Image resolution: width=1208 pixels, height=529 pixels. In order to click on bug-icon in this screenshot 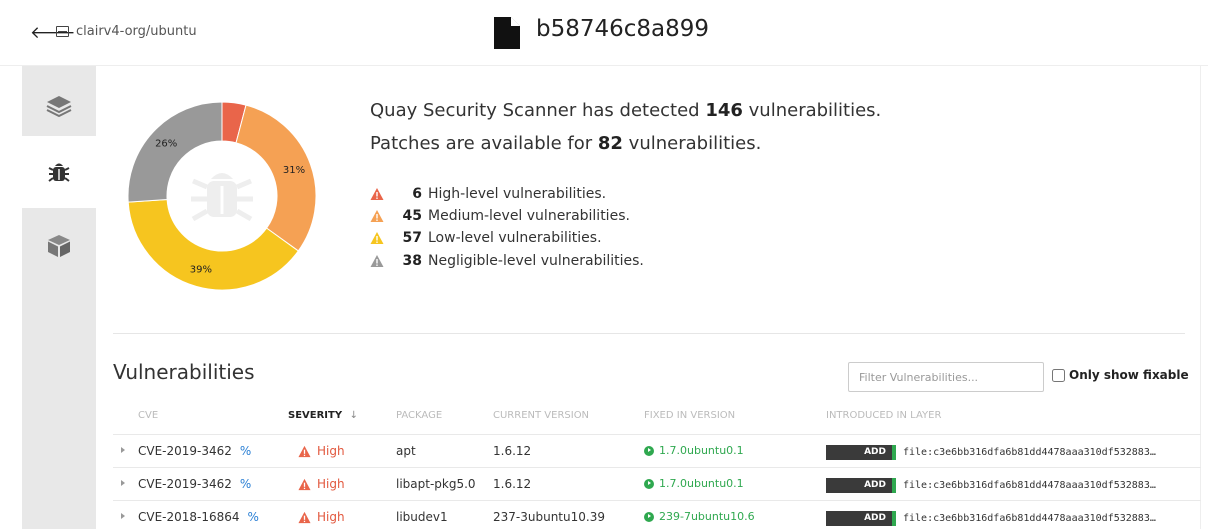, I will do `click(59, 172)`.